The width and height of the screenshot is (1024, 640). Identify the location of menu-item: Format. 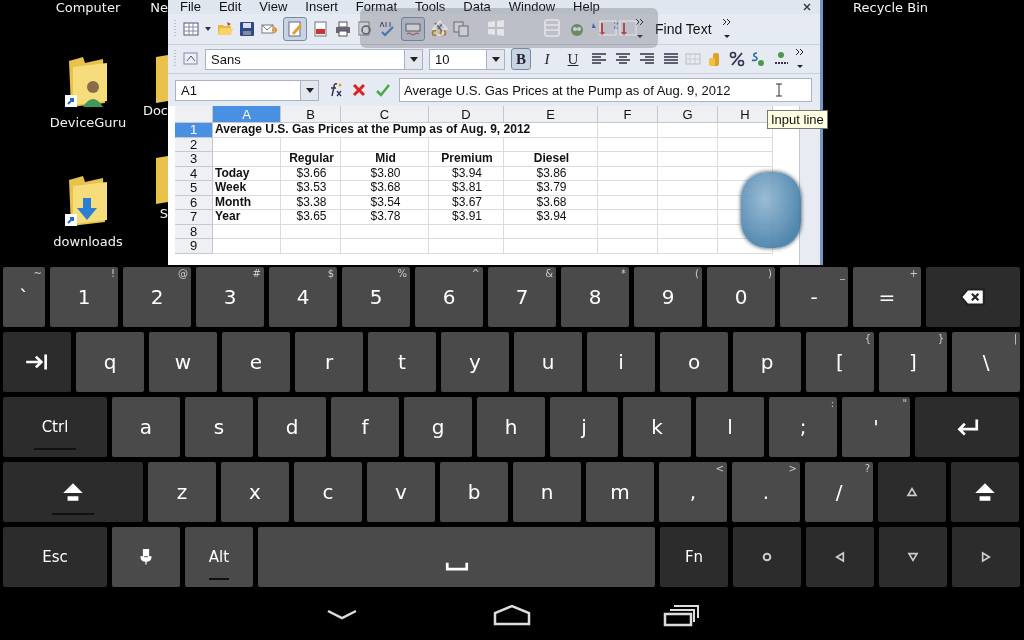
(376, 7).